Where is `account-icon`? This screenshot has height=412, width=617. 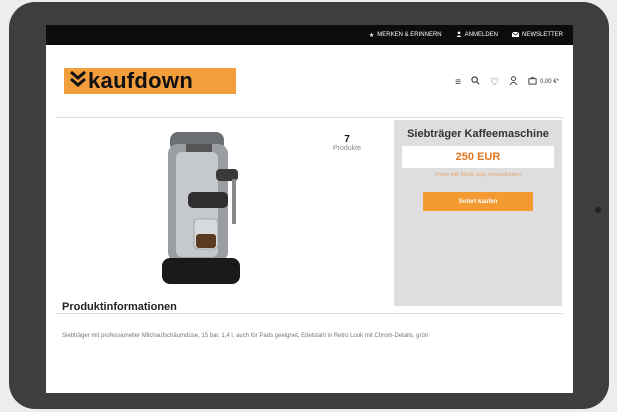 account-icon is located at coordinates (513, 82).